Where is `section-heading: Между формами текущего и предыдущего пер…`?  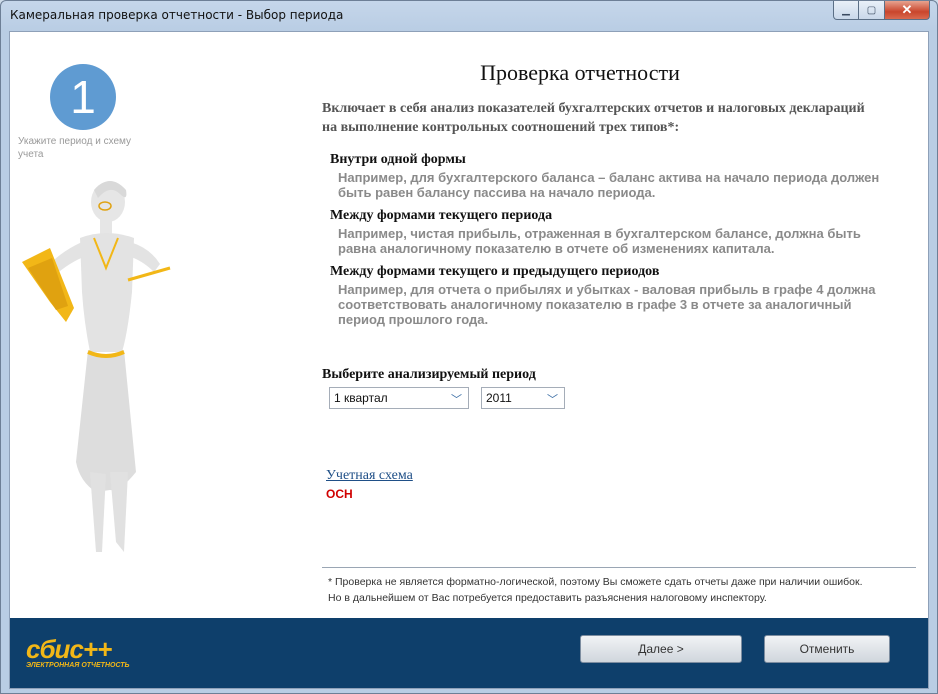
section-heading: Между формами текущего и предыдущего пер… is located at coordinates (495, 271).